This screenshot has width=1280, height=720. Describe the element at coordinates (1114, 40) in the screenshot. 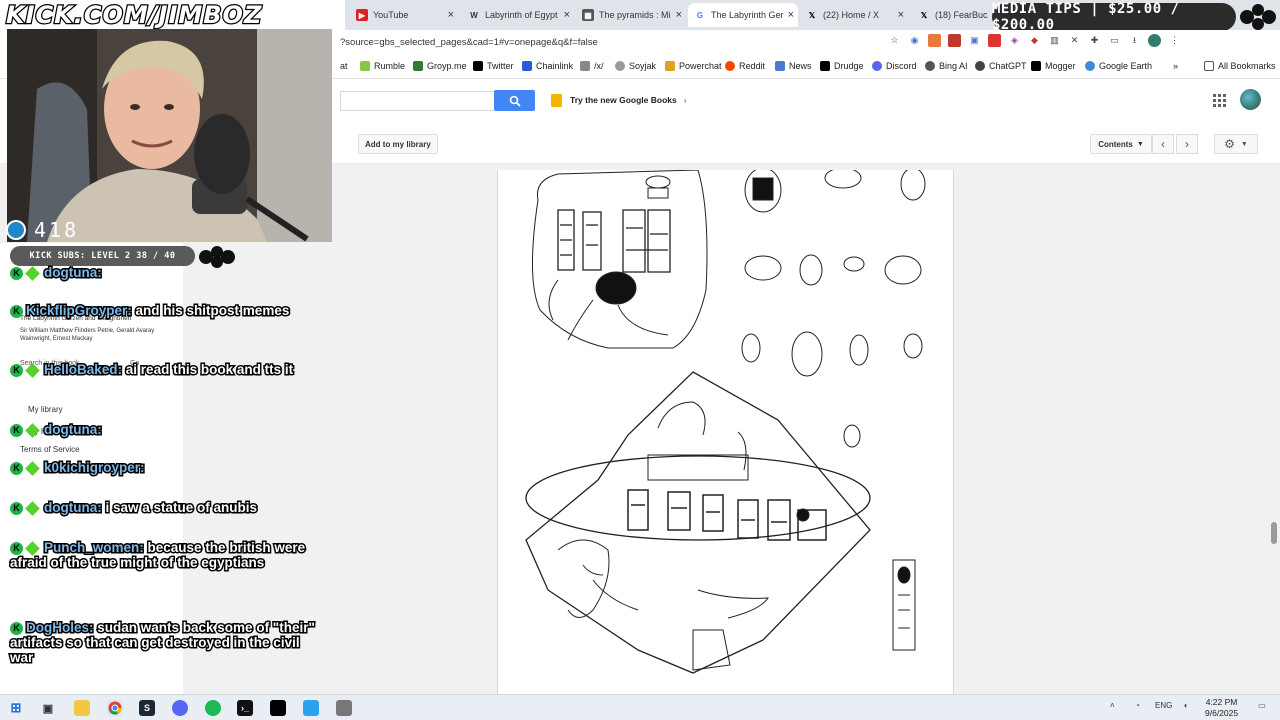

I see `sidebar-icon: ▭` at that location.